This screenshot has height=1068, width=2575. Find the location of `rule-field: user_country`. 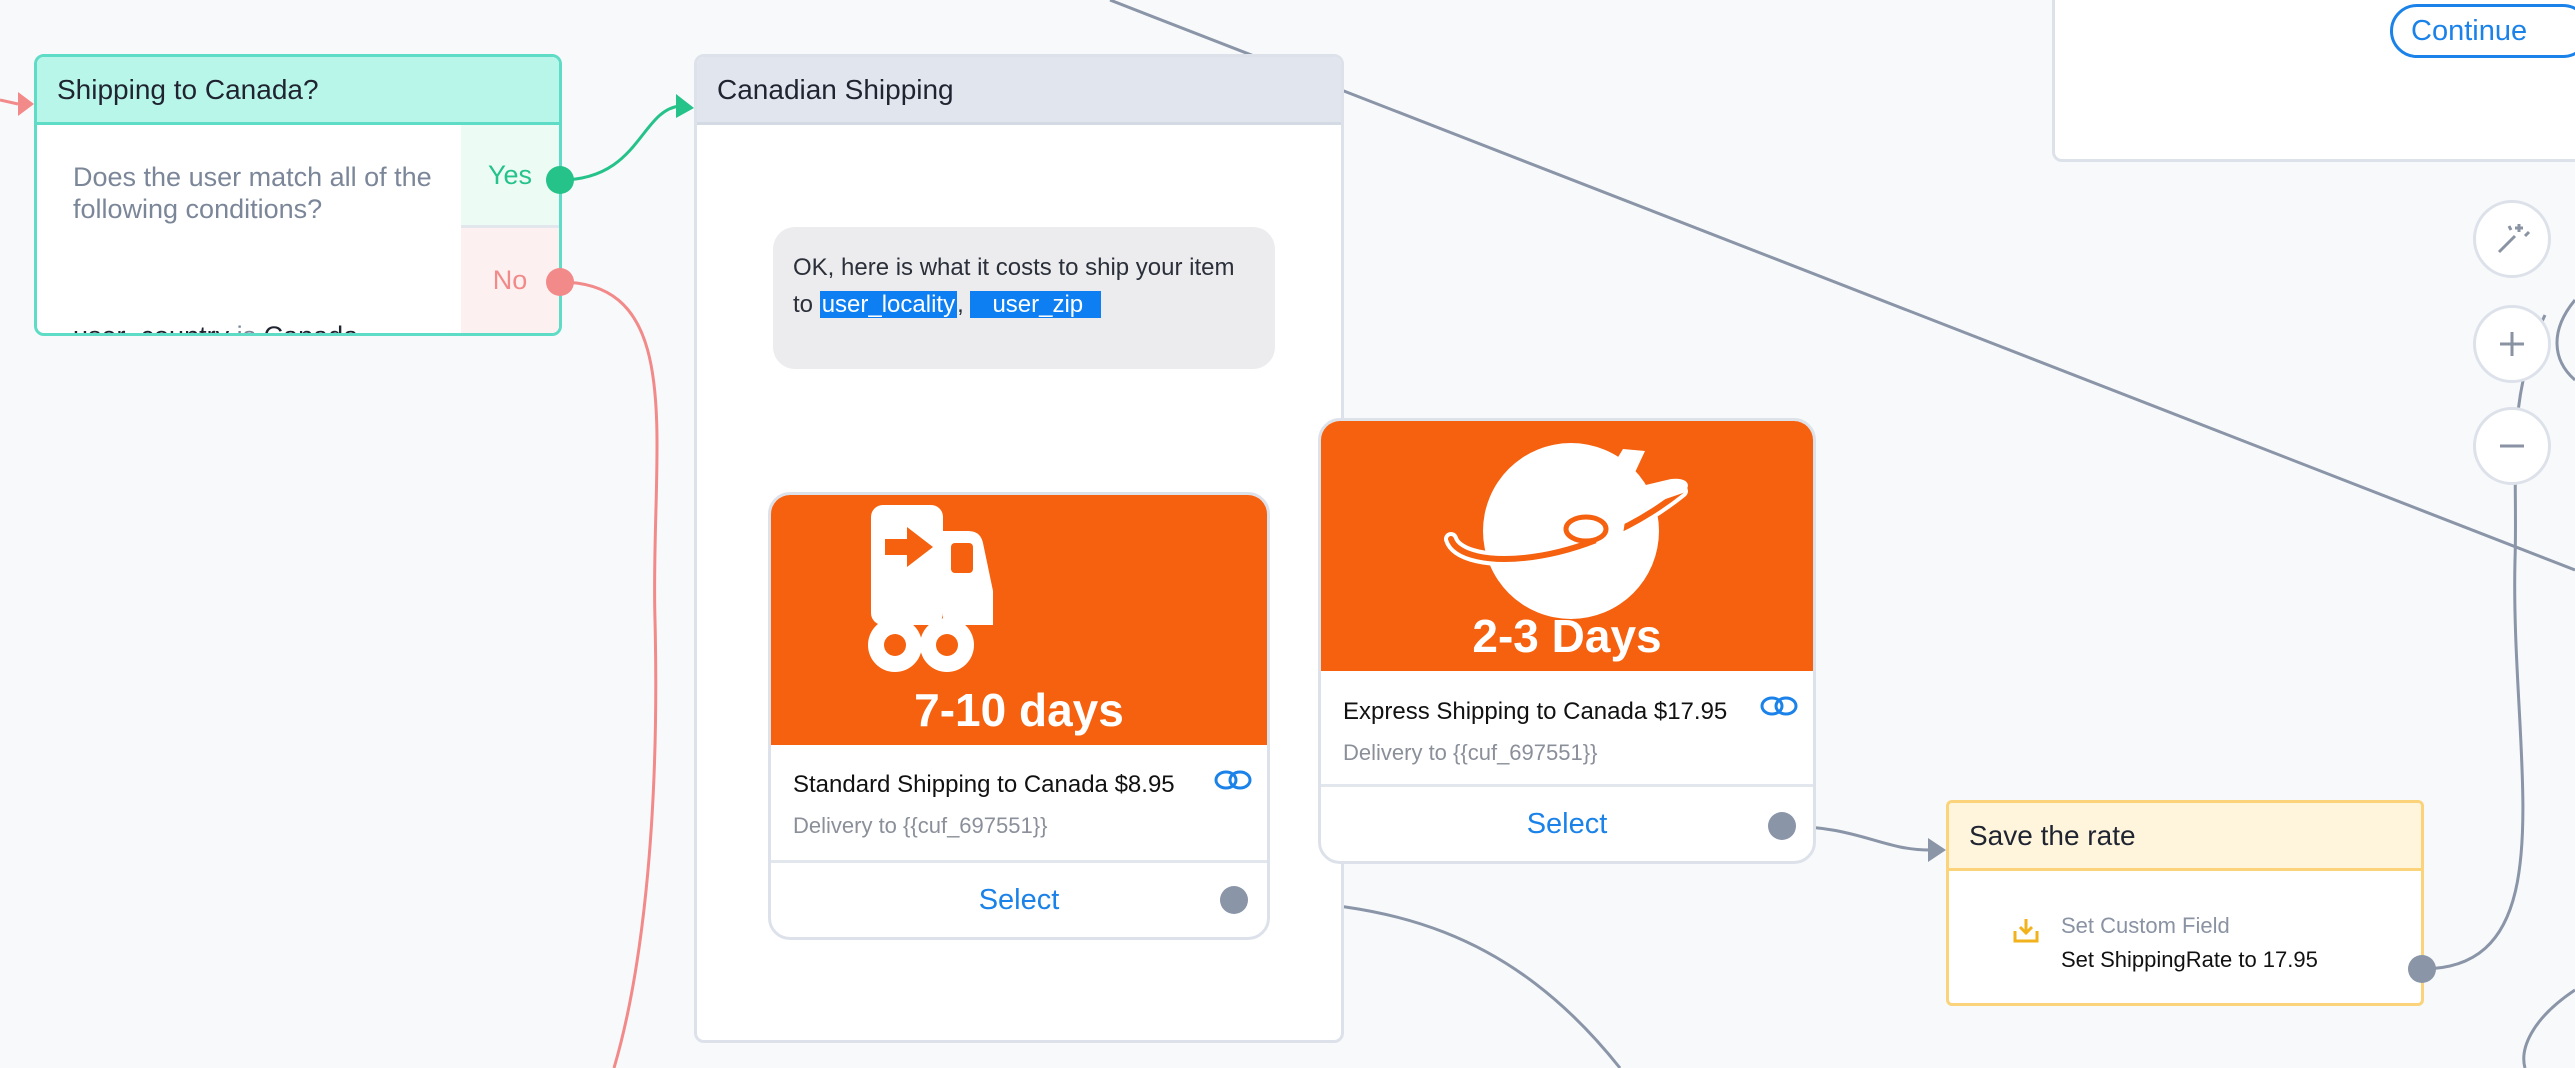

rule-field: user_country is located at coordinates (151, 328).